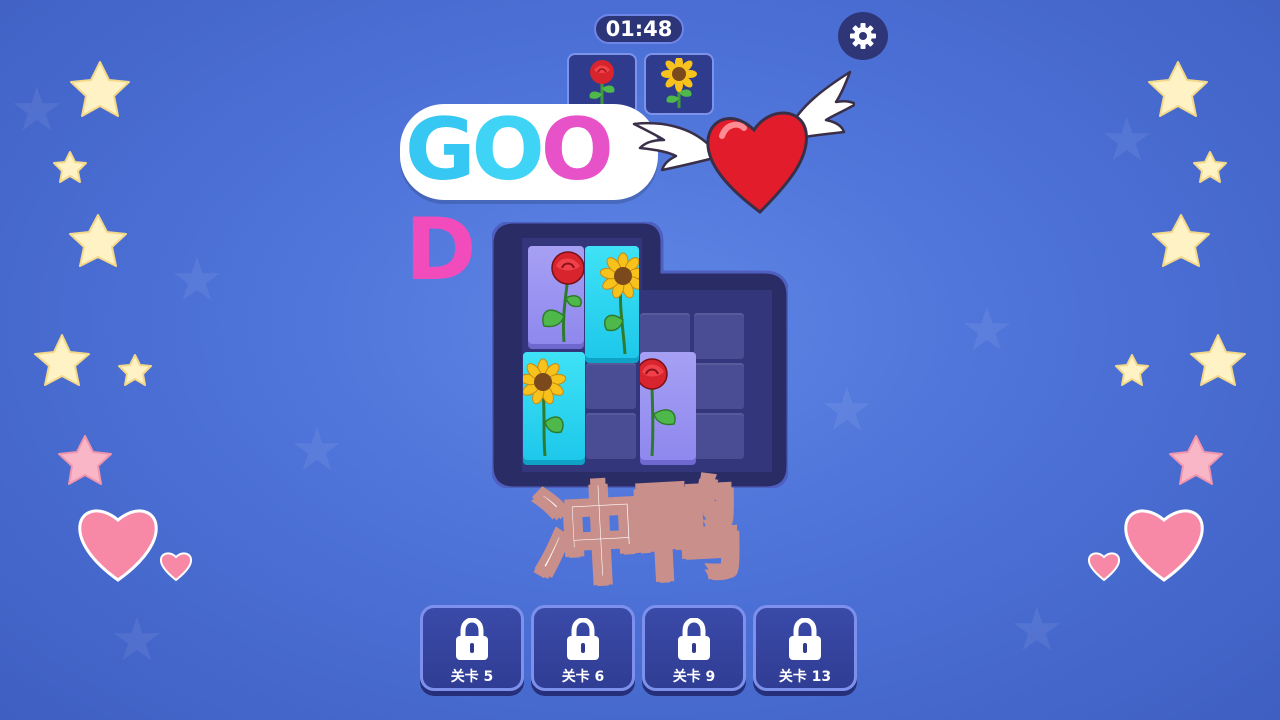 This screenshot has height=720, width=1280. I want to click on level-button-13: 关卡 13, so click(805, 648).